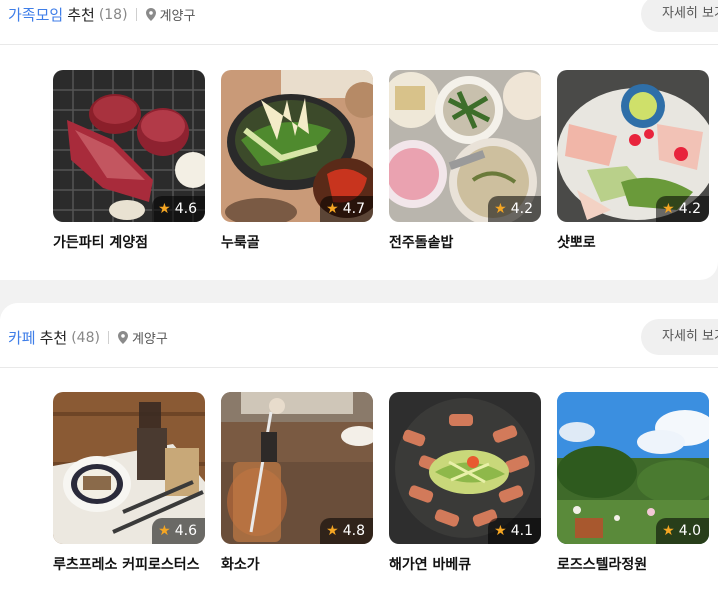 This screenshot has width=718, height=593. What do you see at coordinates (113, 14) in the screenshot?
I see `section-count: (18)` at bounding box center [113, 14].